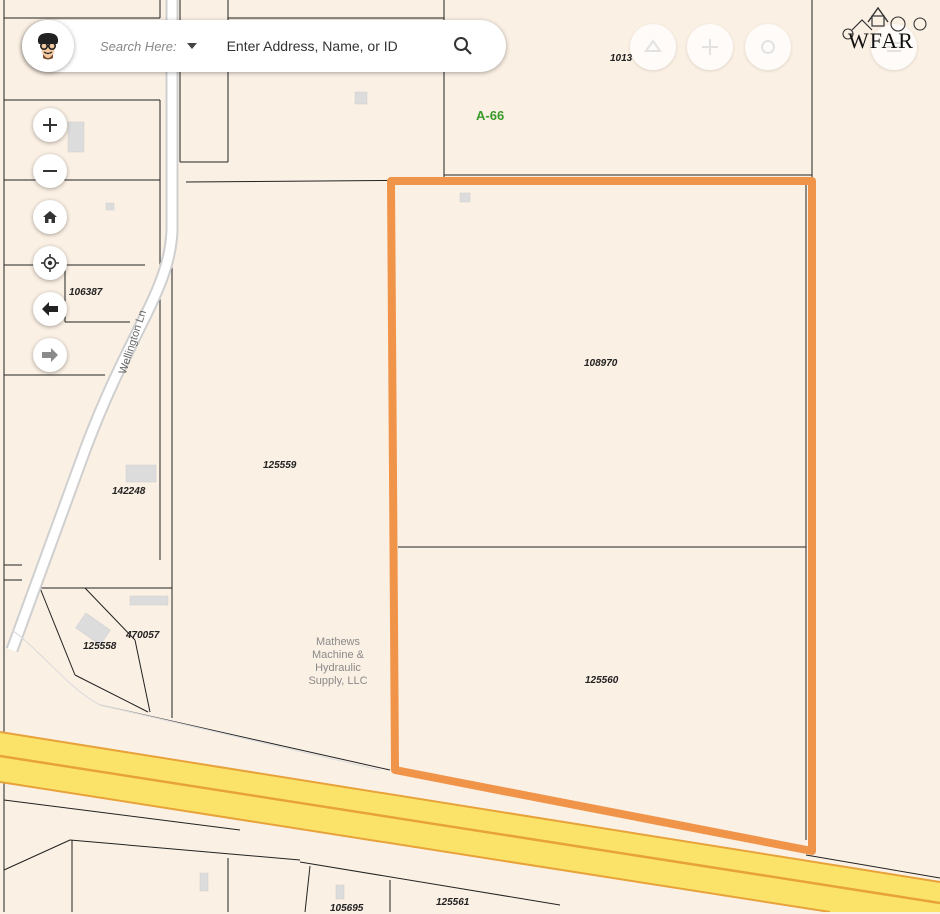 This screenshot has width=940, height=914. Describe the element at coordinates (85, 292) in the screenshot. I see `parcel-label: 106387` at that location.